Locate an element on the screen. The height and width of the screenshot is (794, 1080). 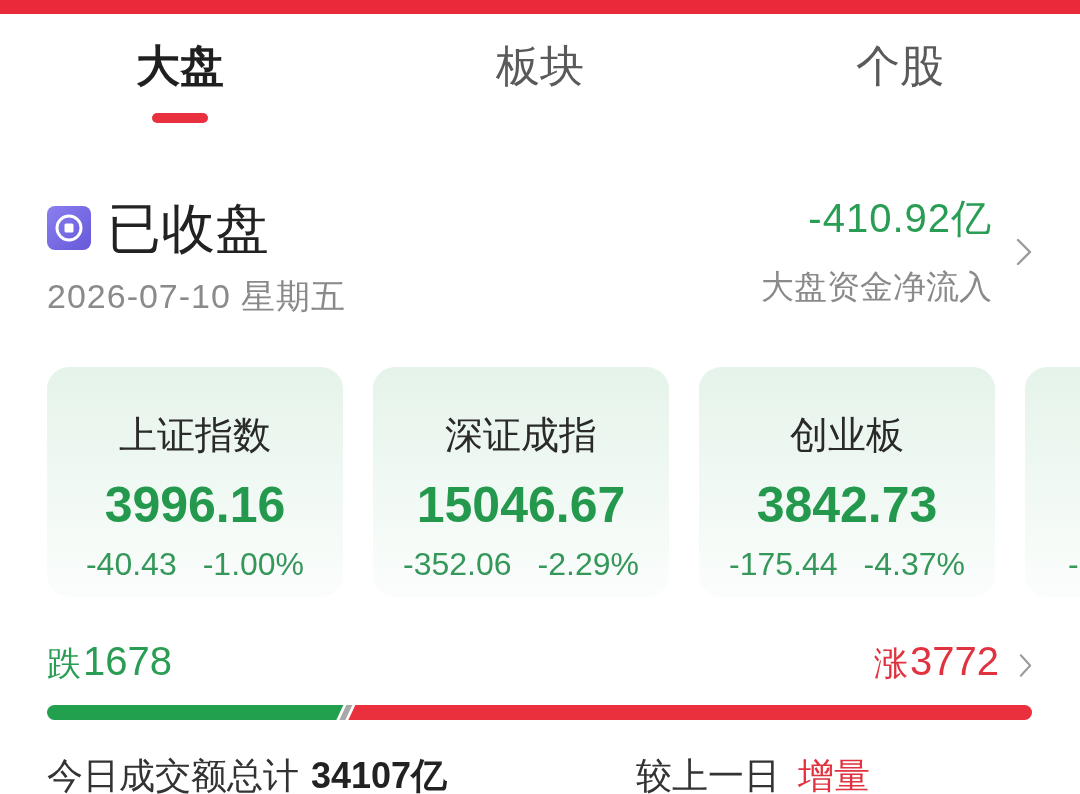
tab-indicator is located at coordinates (180, 118).